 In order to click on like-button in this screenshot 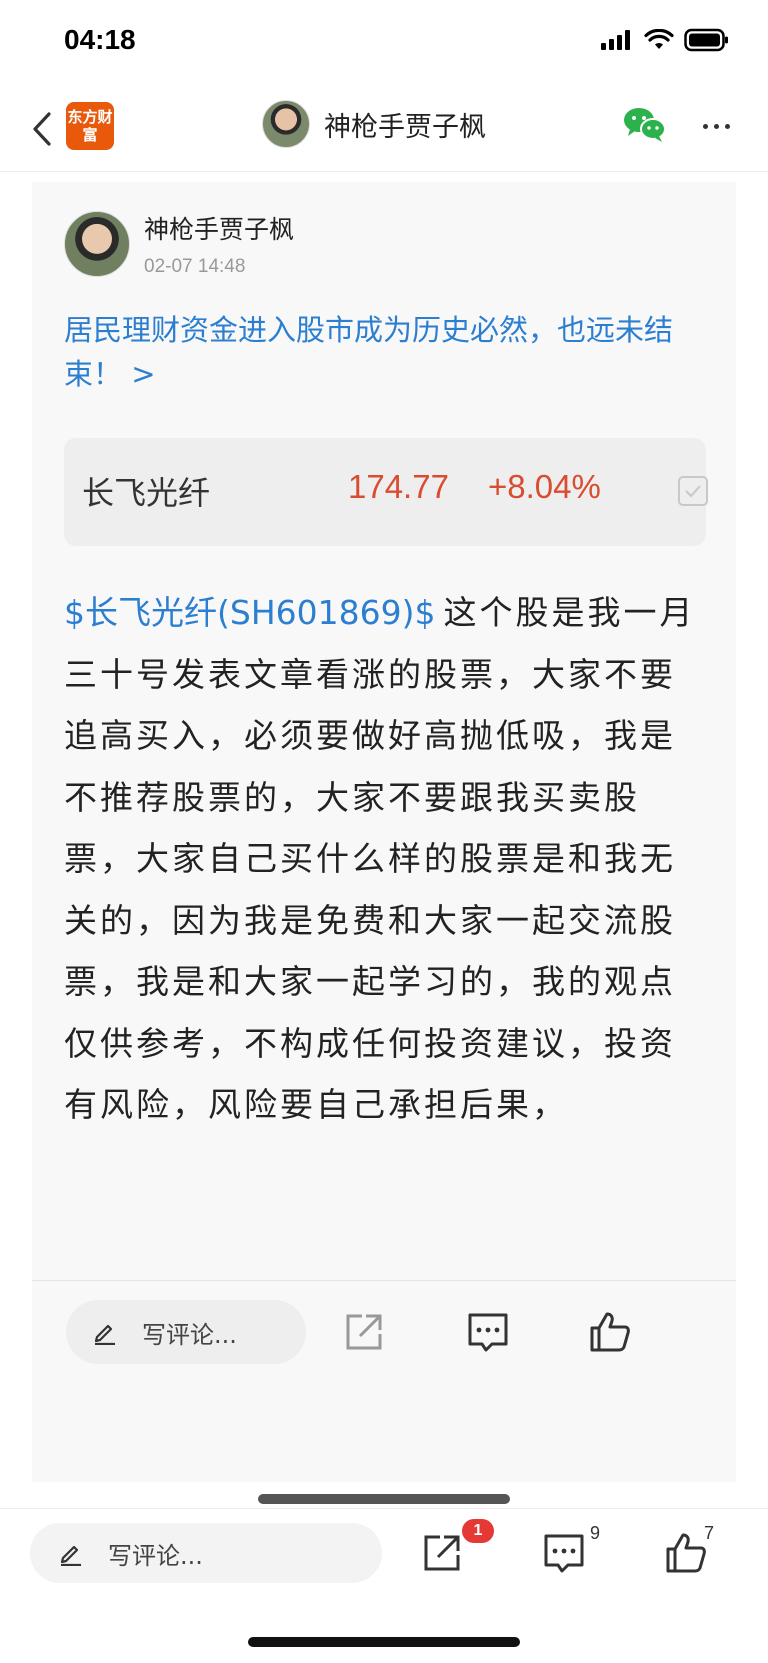, I will do `click(610, 1332)`.